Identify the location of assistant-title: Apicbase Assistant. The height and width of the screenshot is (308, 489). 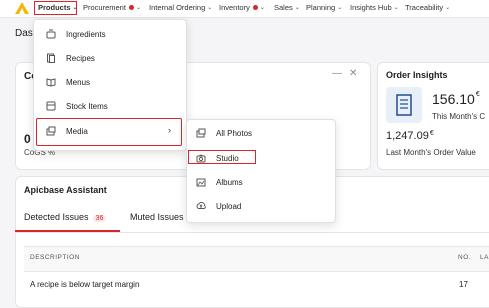
(65, 190).